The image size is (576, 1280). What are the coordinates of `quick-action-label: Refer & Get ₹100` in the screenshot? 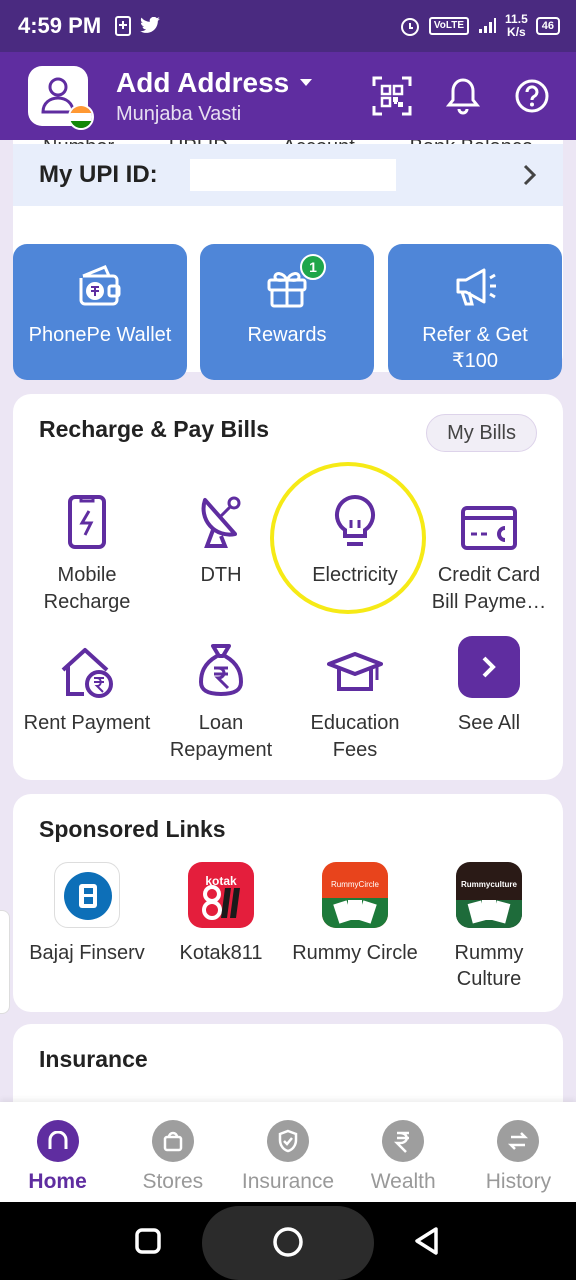 It's located at (475, 348).